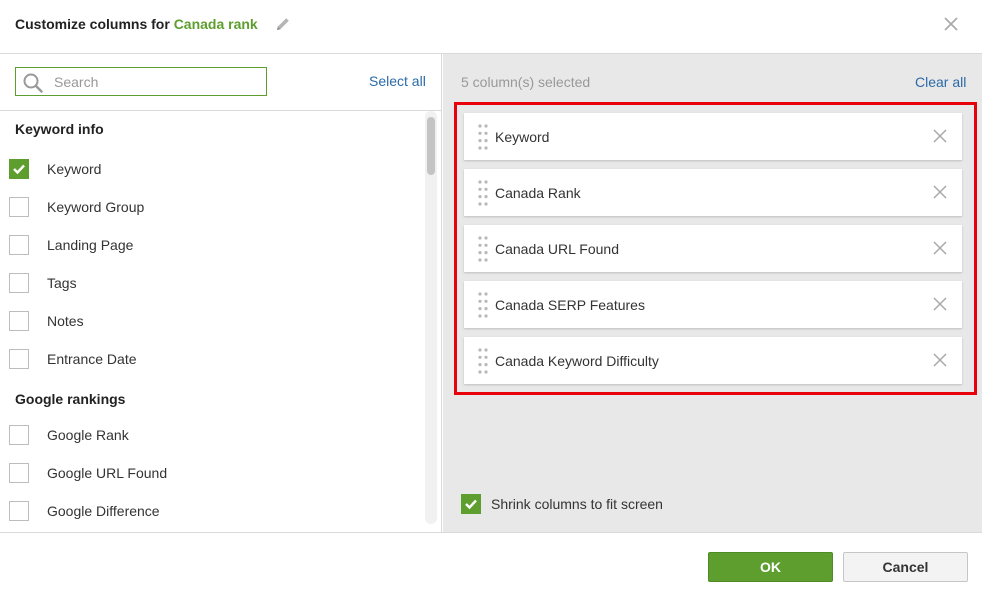  Describe the element at coordinates (431, 317) in the screenshot. I see `scrollbar` at that location.